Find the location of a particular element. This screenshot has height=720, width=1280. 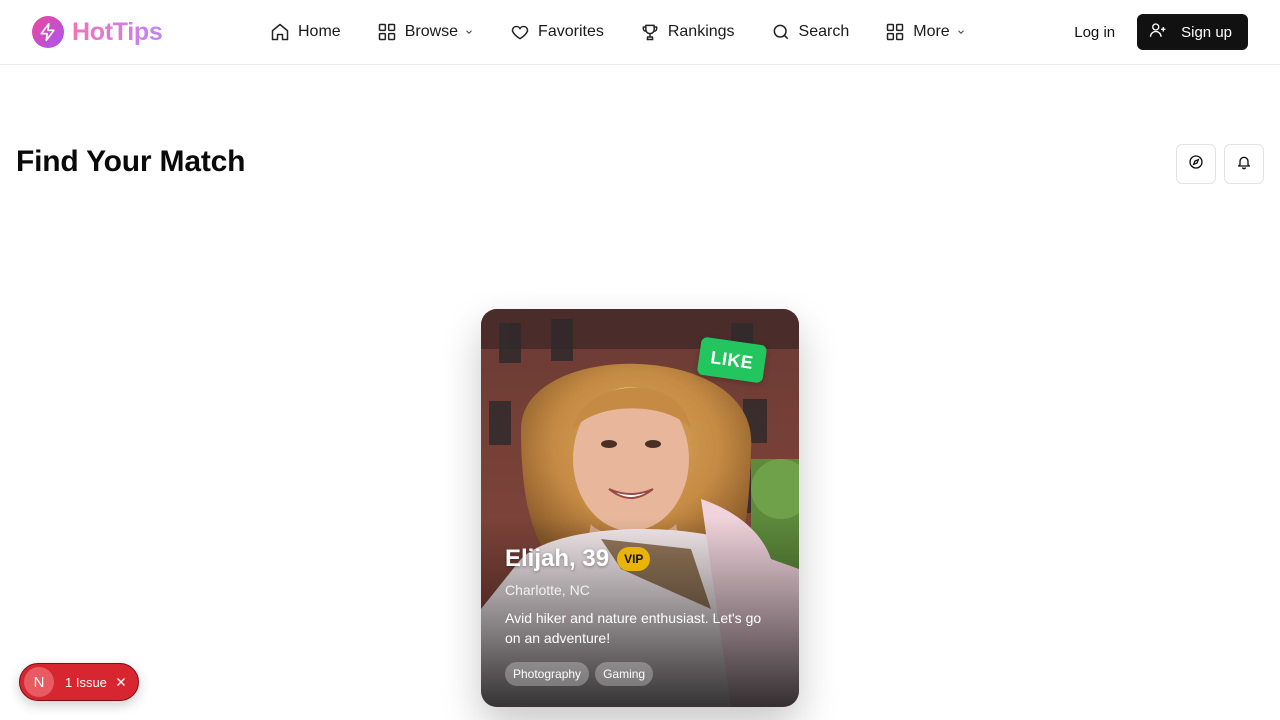

user-plus-icon is located at coordinates (1158, 32).